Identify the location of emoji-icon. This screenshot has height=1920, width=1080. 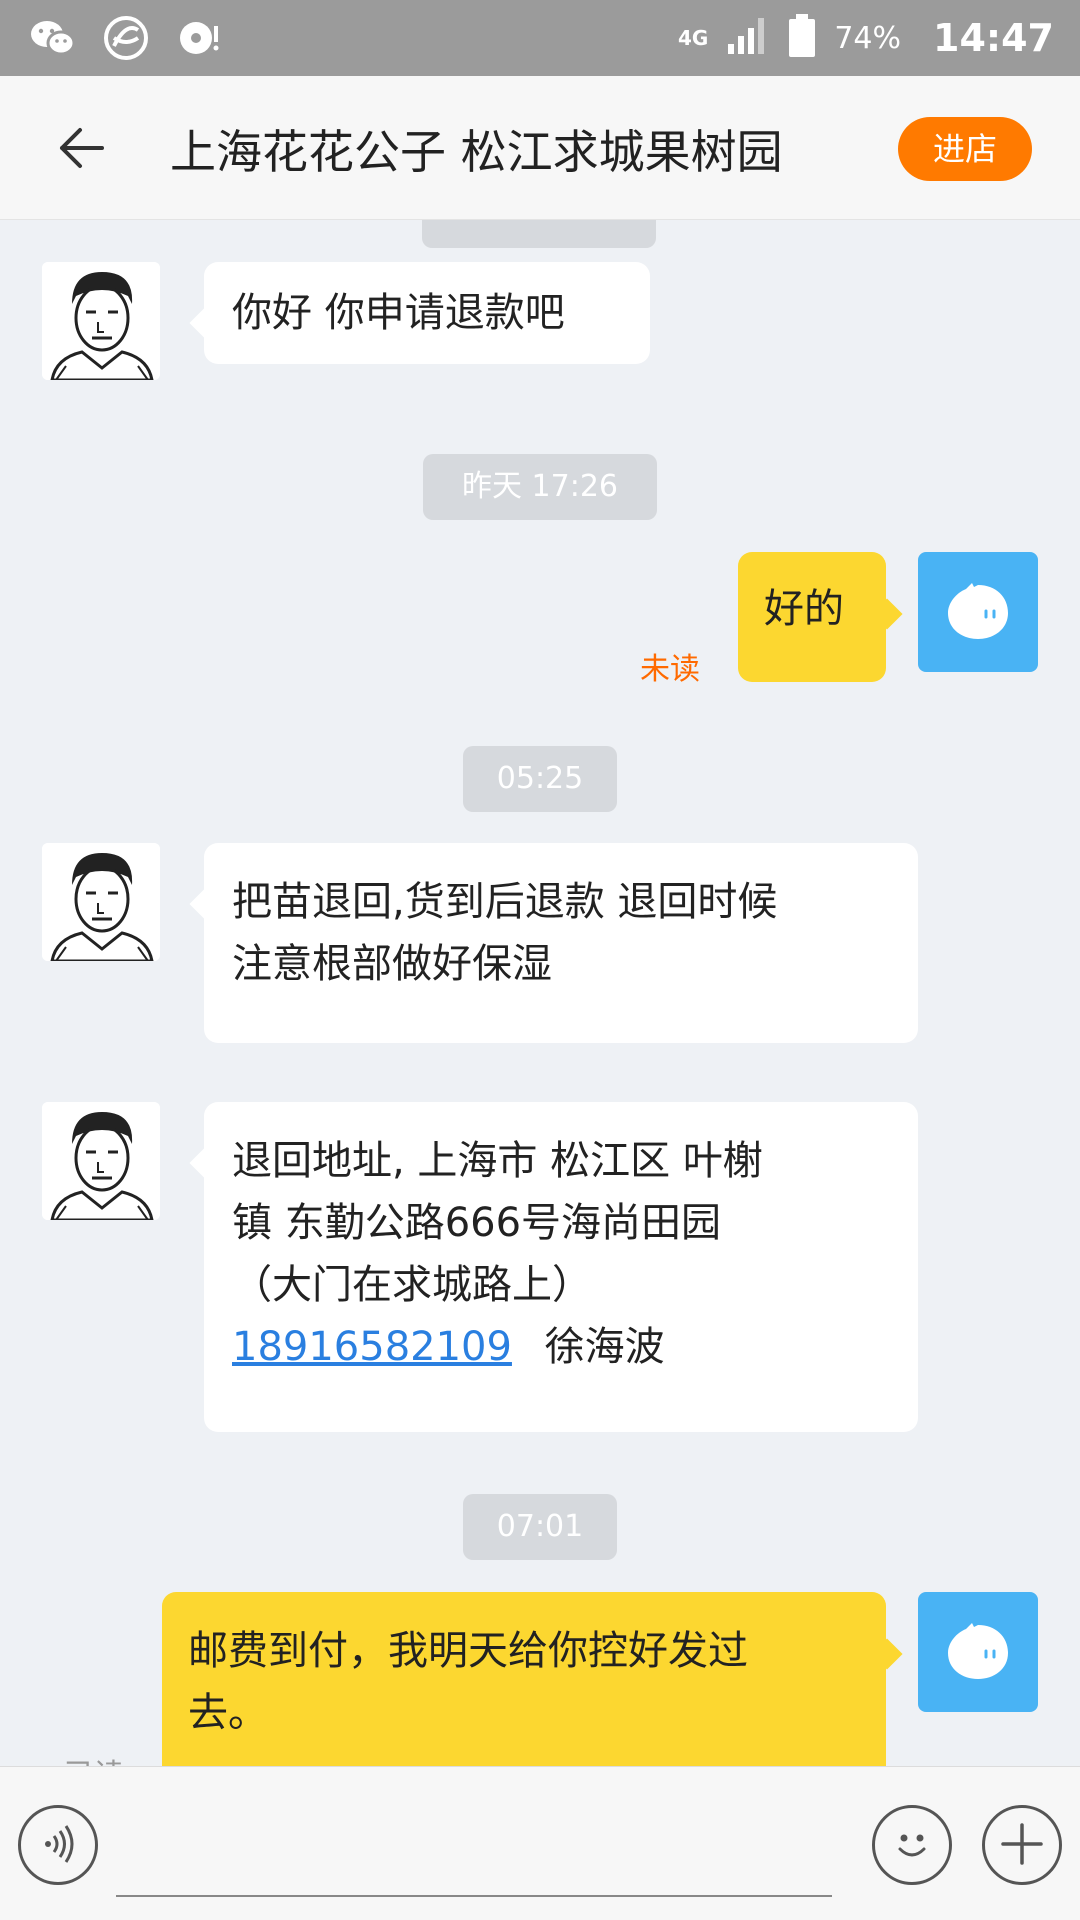
(912, 1845).